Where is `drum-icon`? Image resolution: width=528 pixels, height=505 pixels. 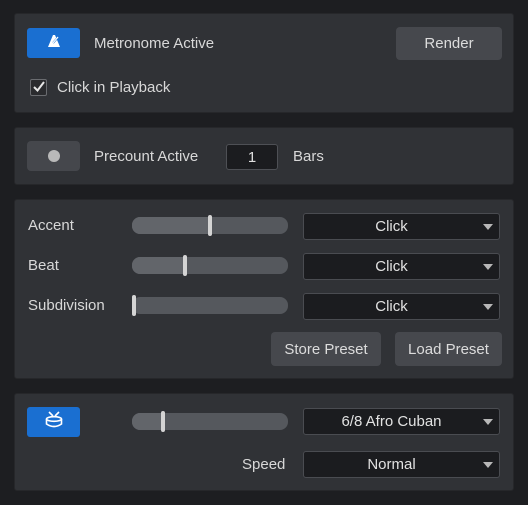 drum-icon is located at coordinates (54, 422).